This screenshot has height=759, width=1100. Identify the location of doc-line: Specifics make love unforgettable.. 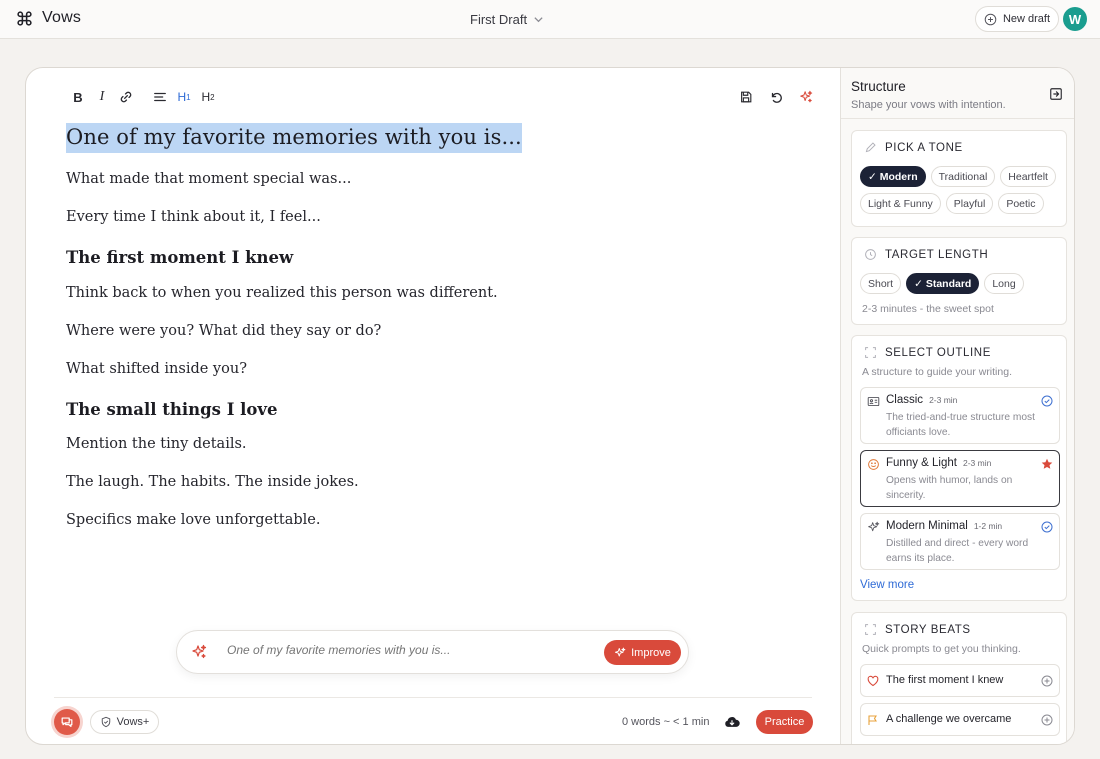
(436, 520).